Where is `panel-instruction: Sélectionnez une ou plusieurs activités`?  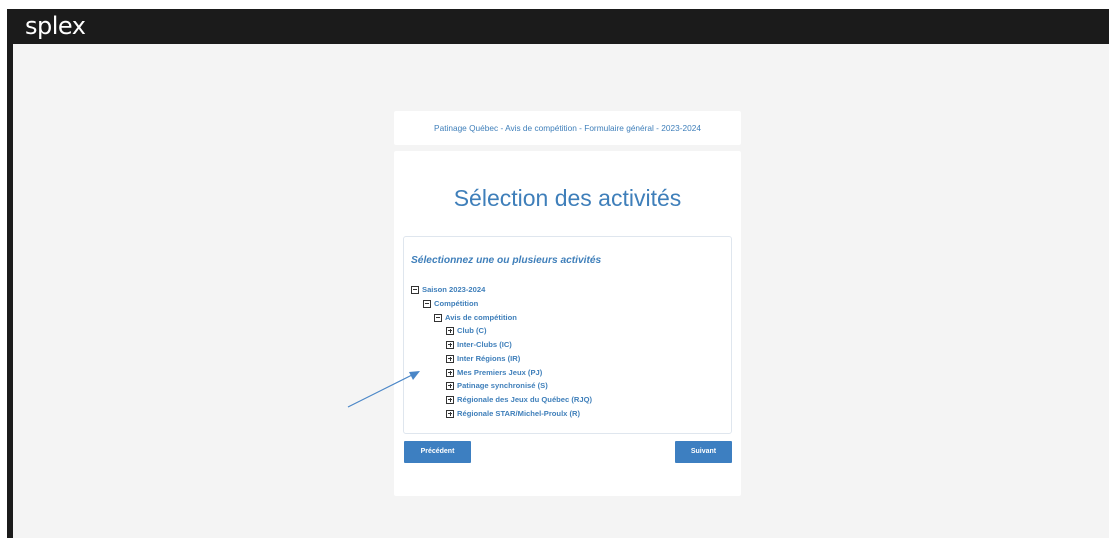 panel-instruction: Sélectionnez une ou plusieurs activités is located at coordinates (506, 260).